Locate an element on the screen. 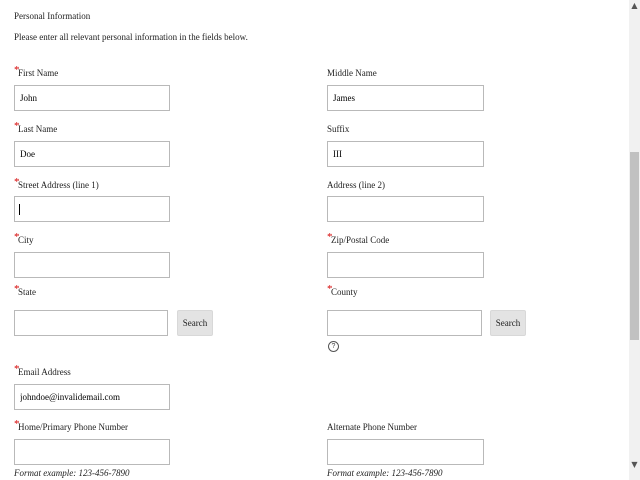  home-phone-input is located at coordinates (92, 452).